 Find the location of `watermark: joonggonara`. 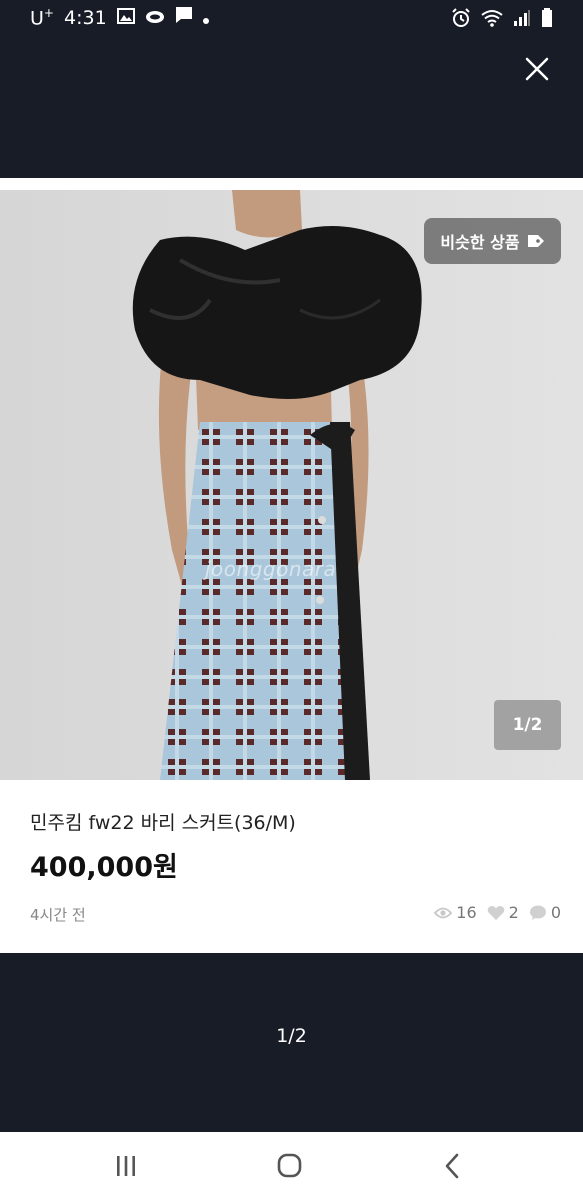

watermark: joonggonara is located at coordinates (271, 569).